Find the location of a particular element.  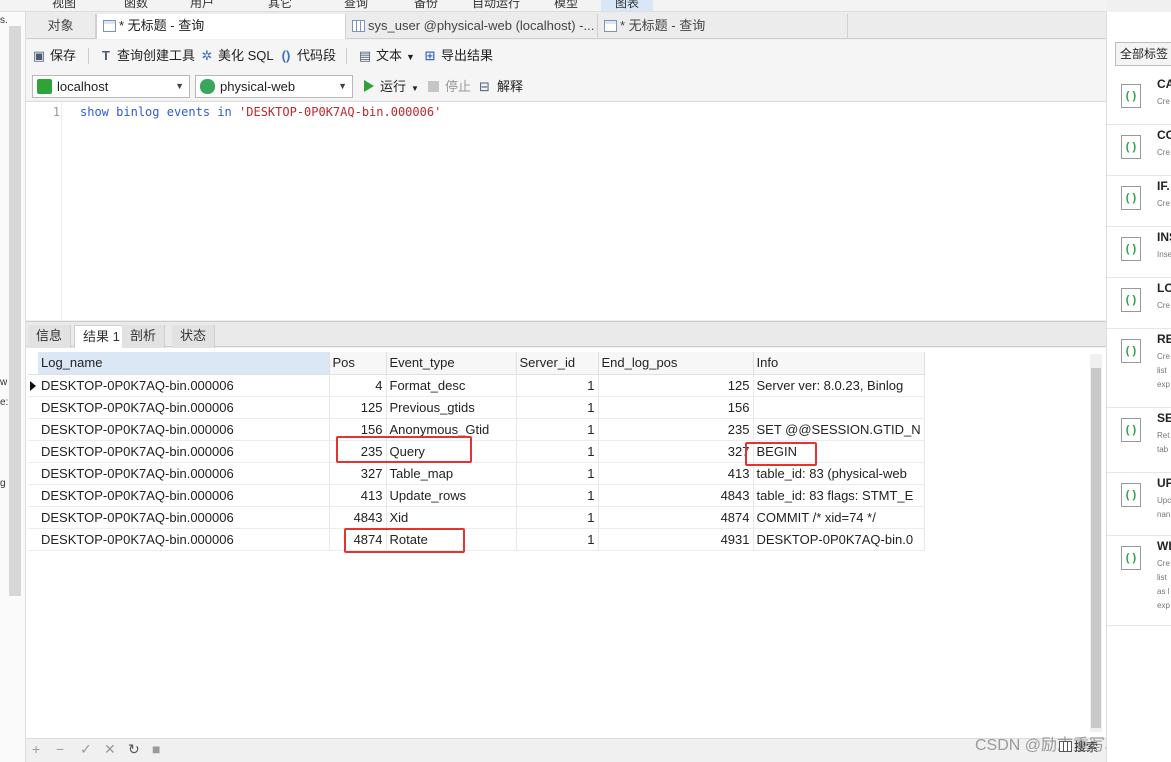

cell-info is located at coordinates (839, 407).